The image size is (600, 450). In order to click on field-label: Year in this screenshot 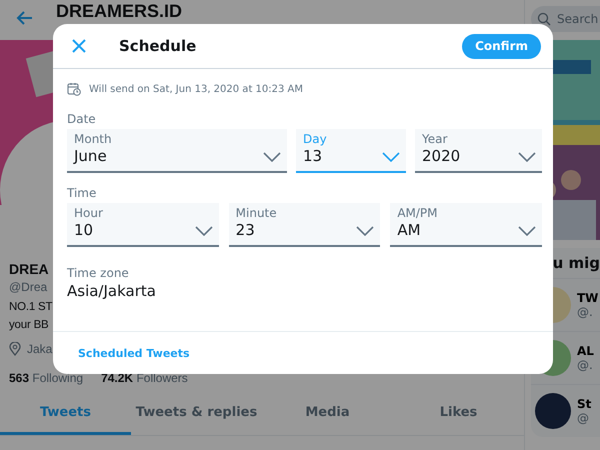, I will do `click(435, 139)`.